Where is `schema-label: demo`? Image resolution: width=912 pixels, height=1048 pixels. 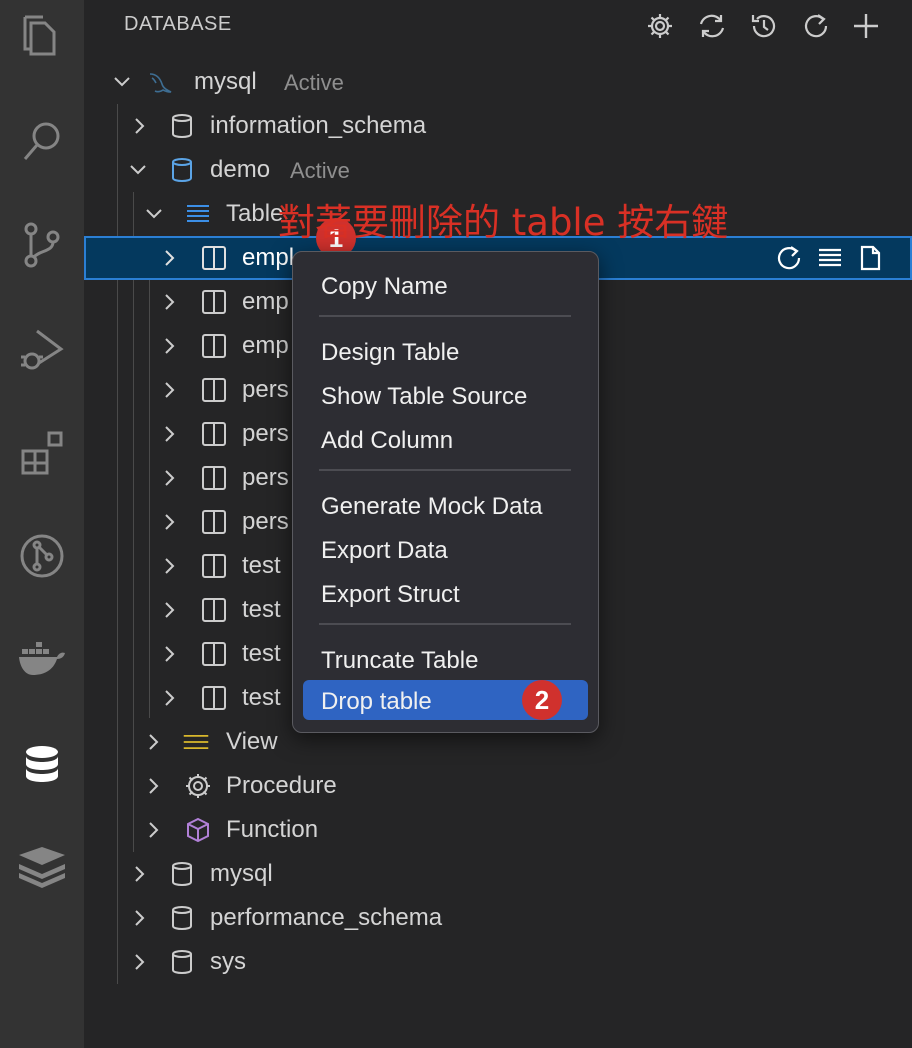 schema-label: demo is located at coordinates (240, 169).